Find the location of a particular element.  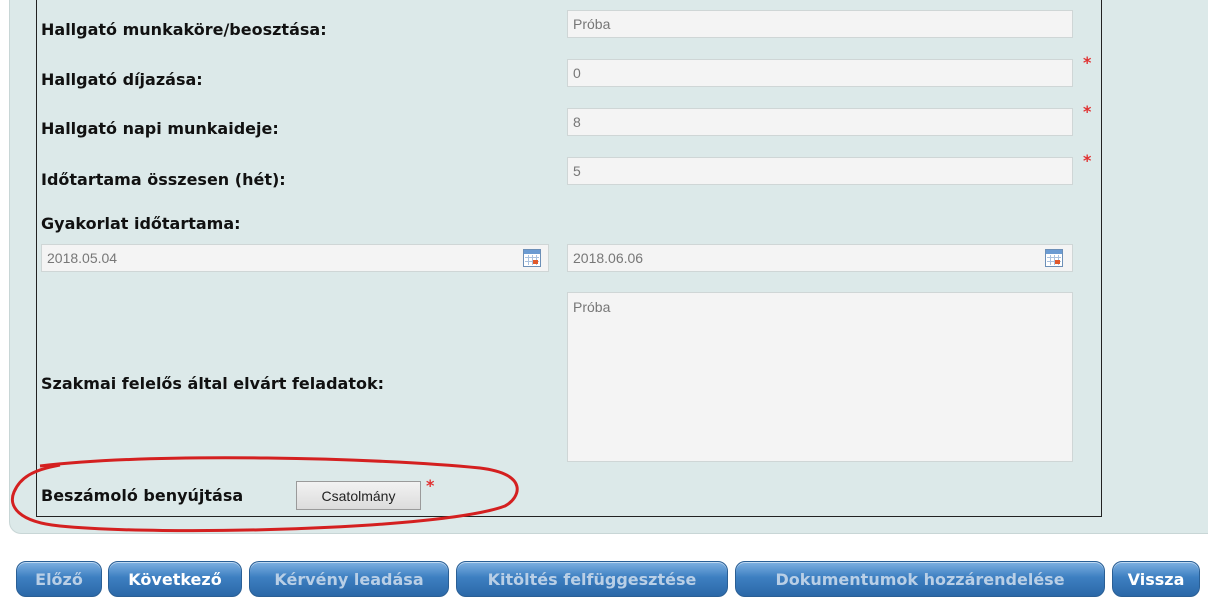

prev-button: Előző is located at coordinates (59, 579).